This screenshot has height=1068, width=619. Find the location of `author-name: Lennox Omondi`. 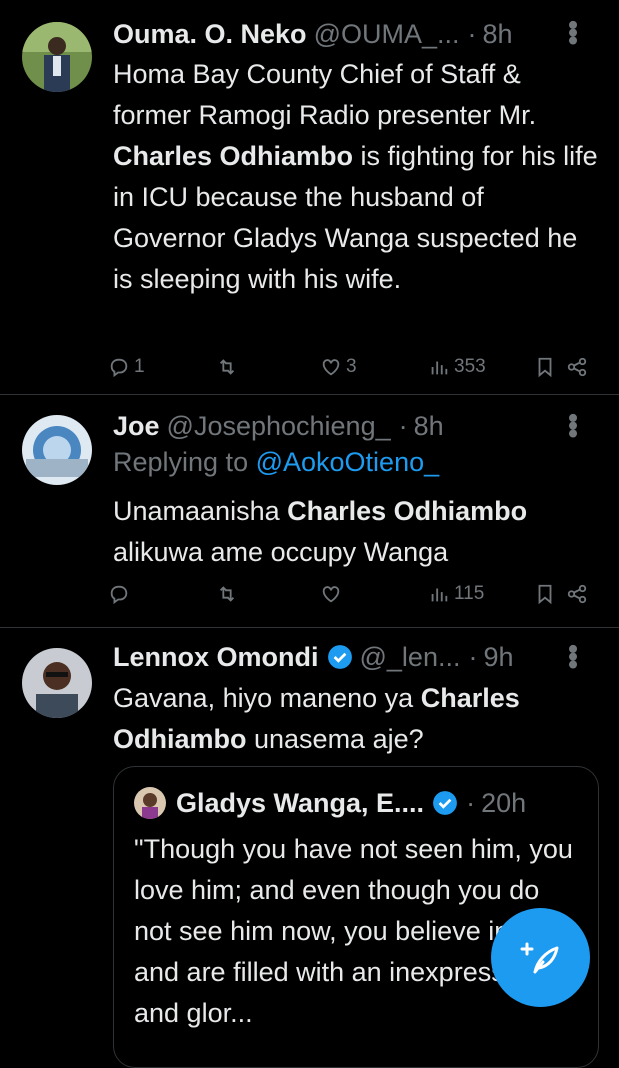

author-name: Lennox Omondi is located at coordinates (216, 657).